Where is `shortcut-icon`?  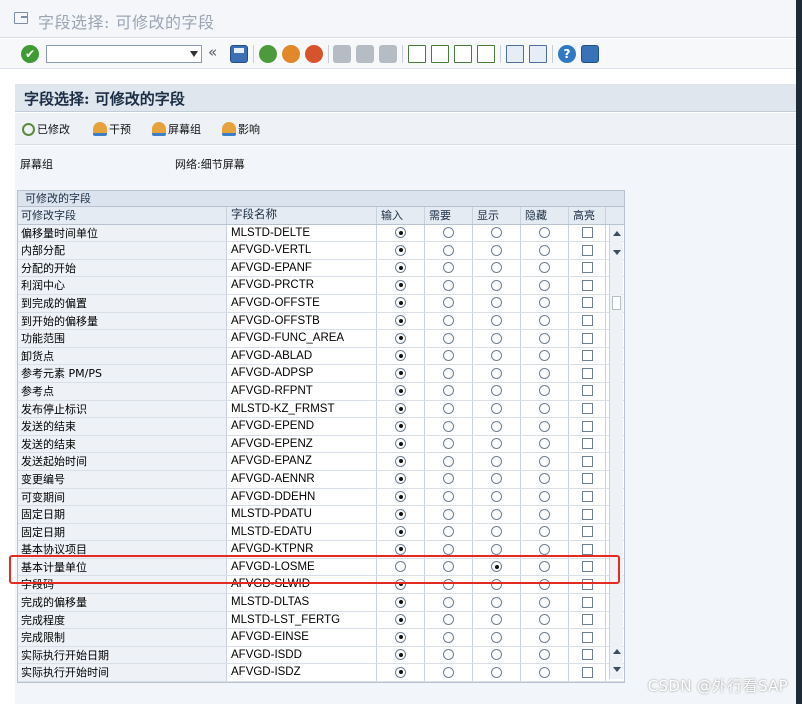 shortcut-icon is located at coordinates (538, 54).